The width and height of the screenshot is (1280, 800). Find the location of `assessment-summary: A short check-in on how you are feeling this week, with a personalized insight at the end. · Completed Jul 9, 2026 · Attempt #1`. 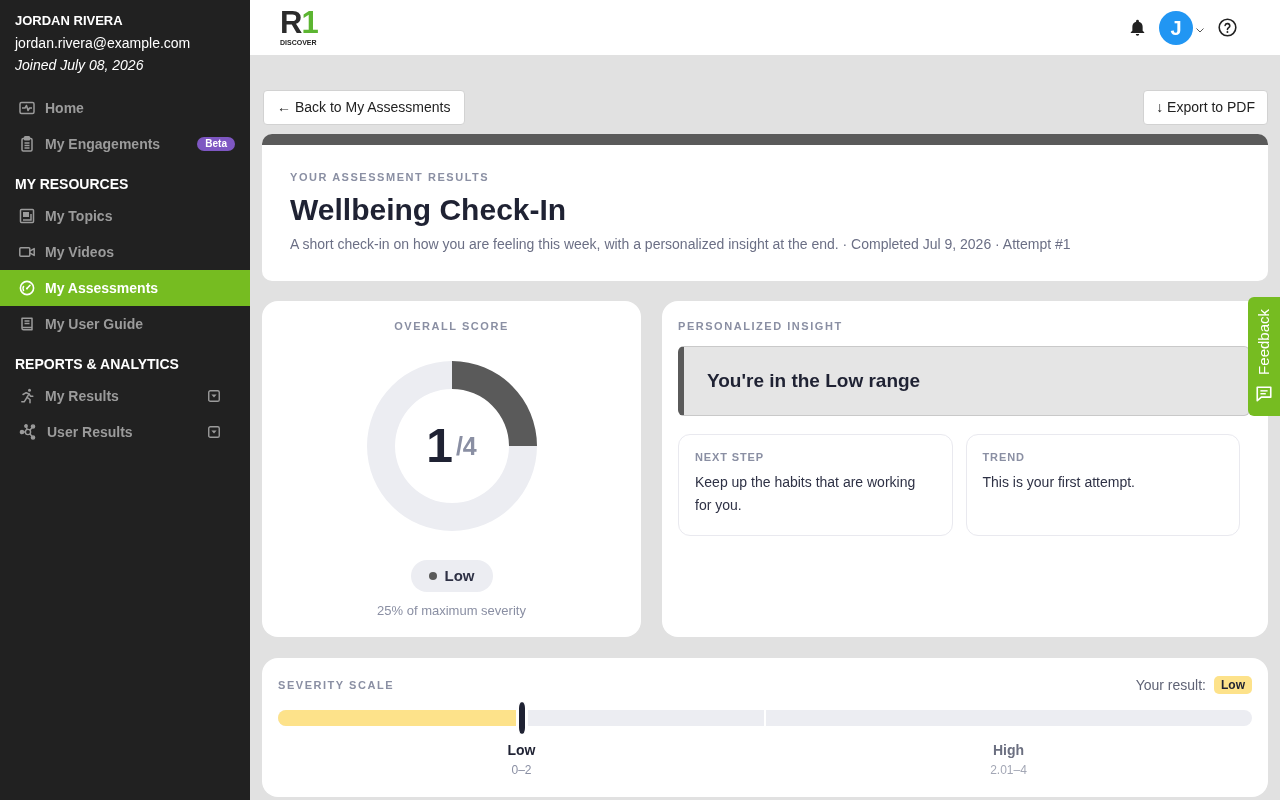

assessment-summary: A short check-in on how you are feeling this week, with a personalized insight at the end. · Completed Jul 9, 2026 · Attempt #1 is located at coordinates (680, 244).